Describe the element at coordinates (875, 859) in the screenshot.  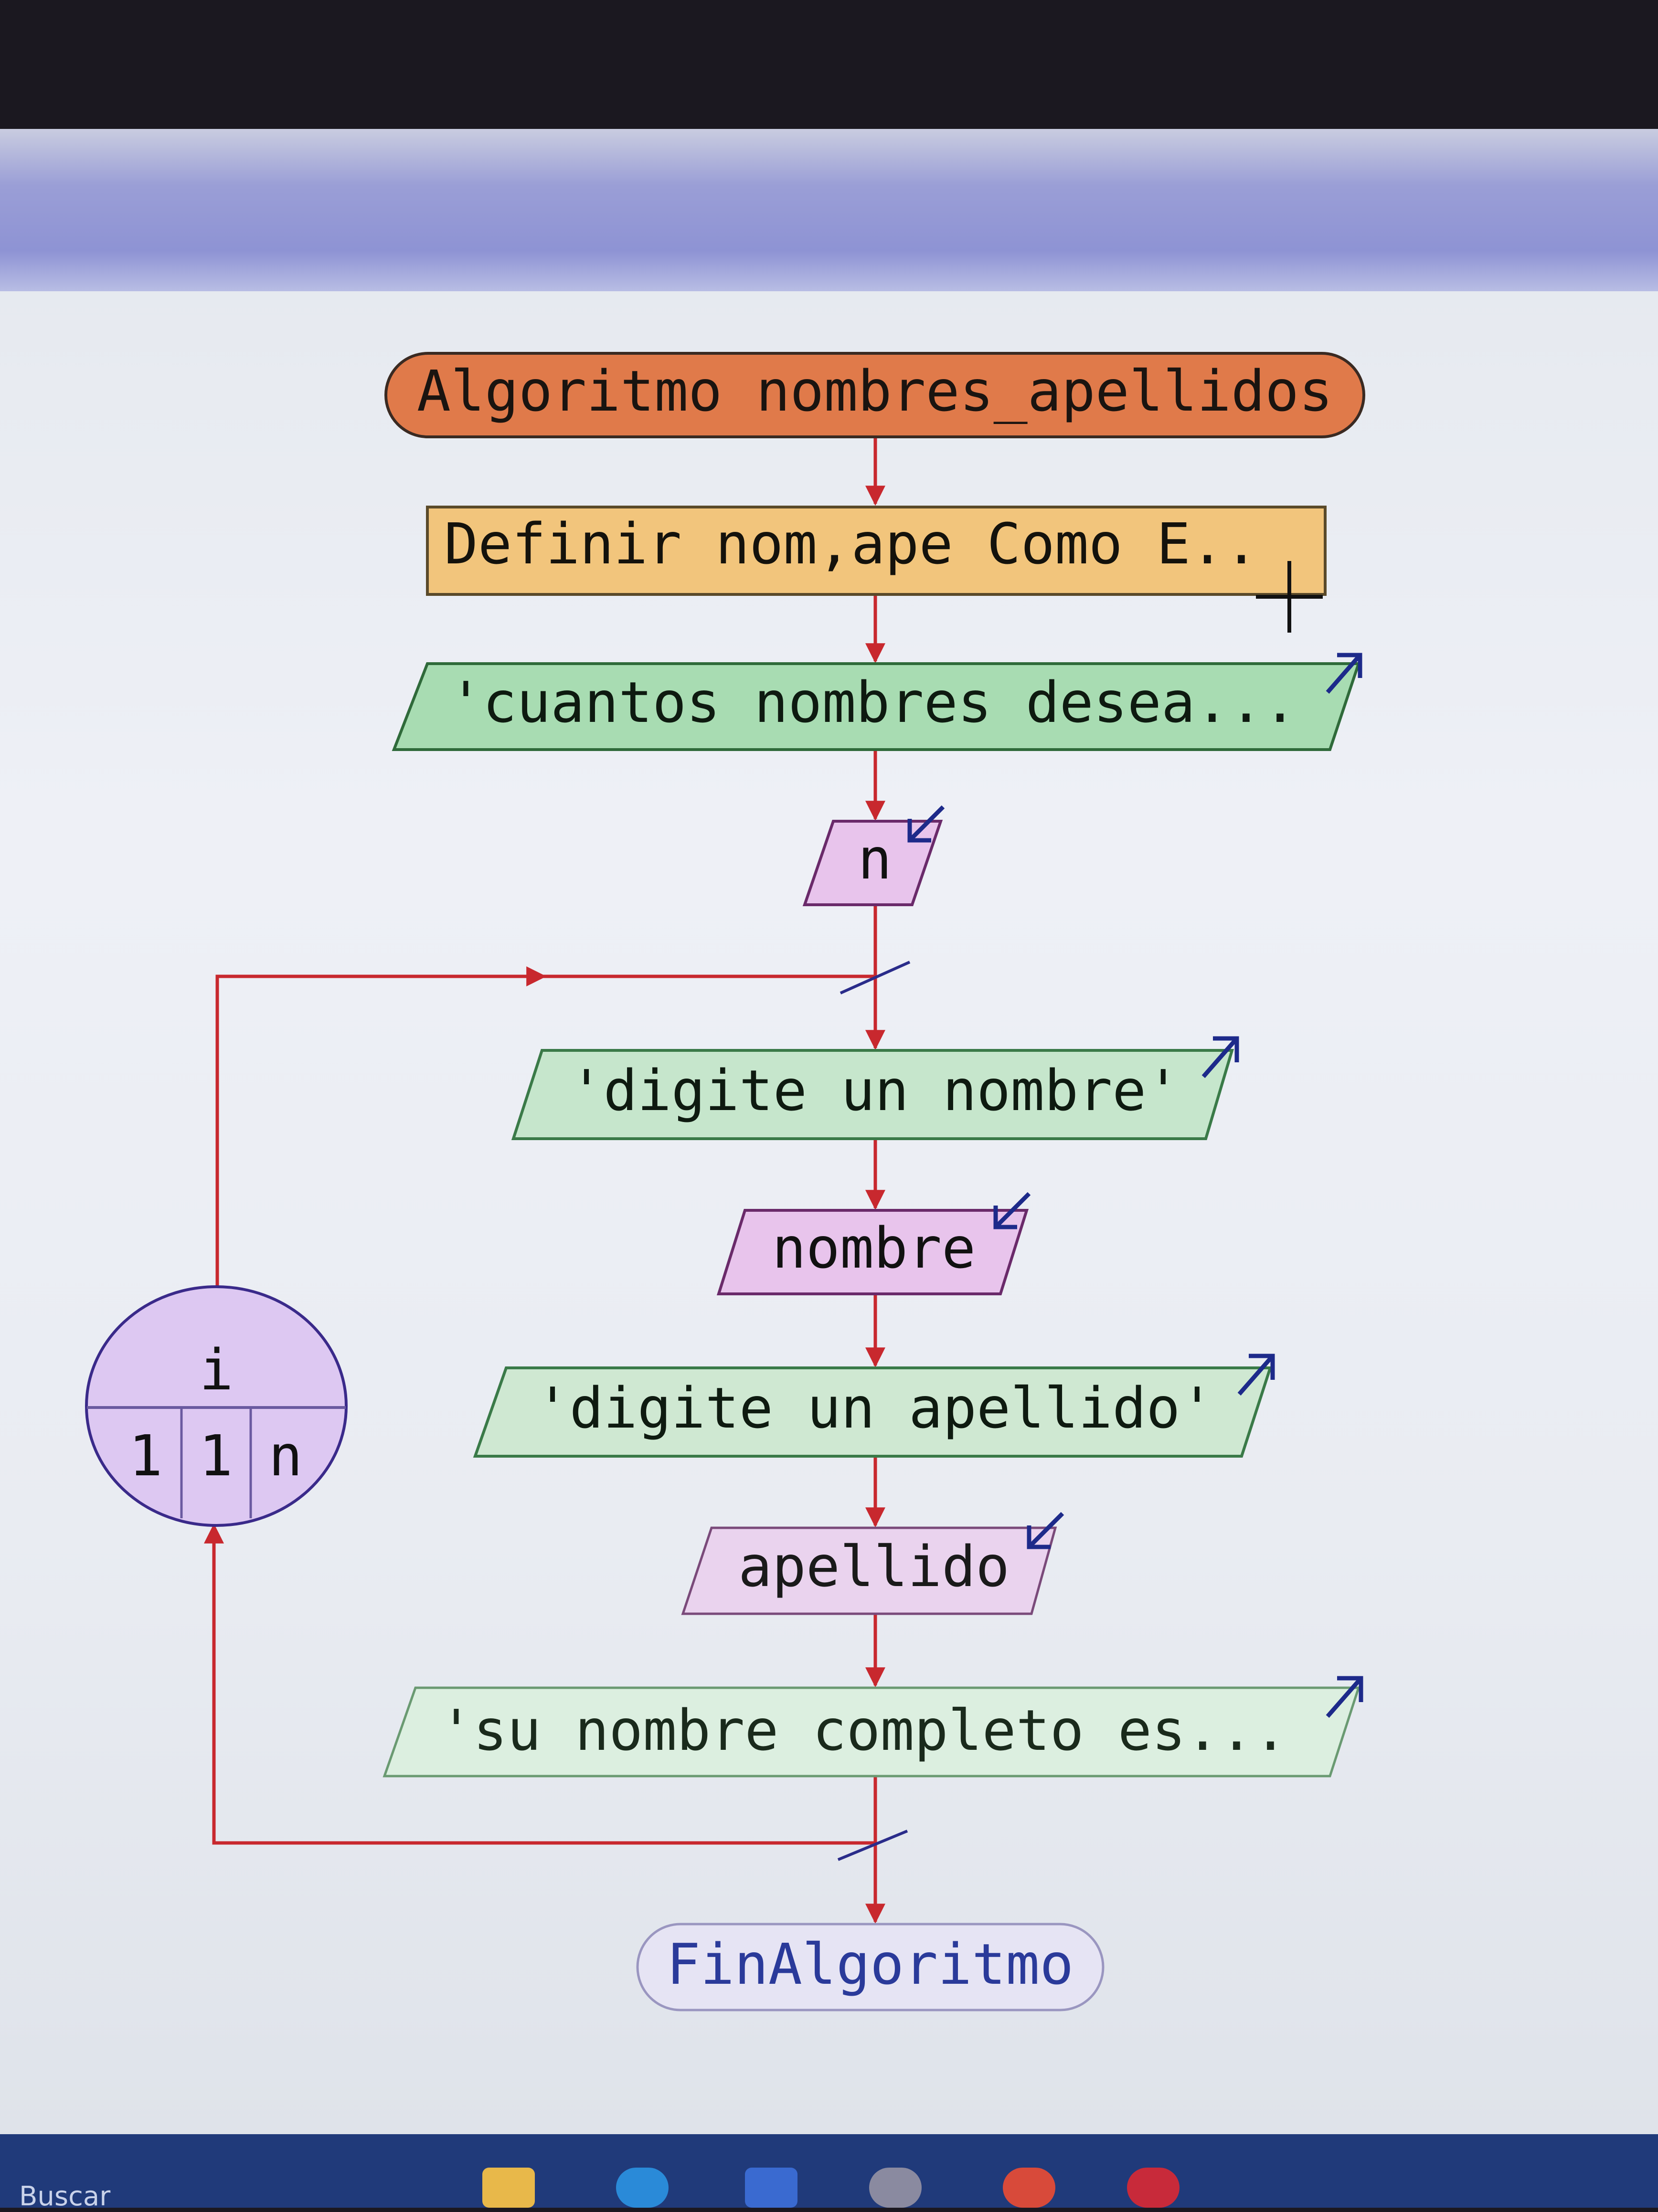
I see `input-n-label: n` at that location.